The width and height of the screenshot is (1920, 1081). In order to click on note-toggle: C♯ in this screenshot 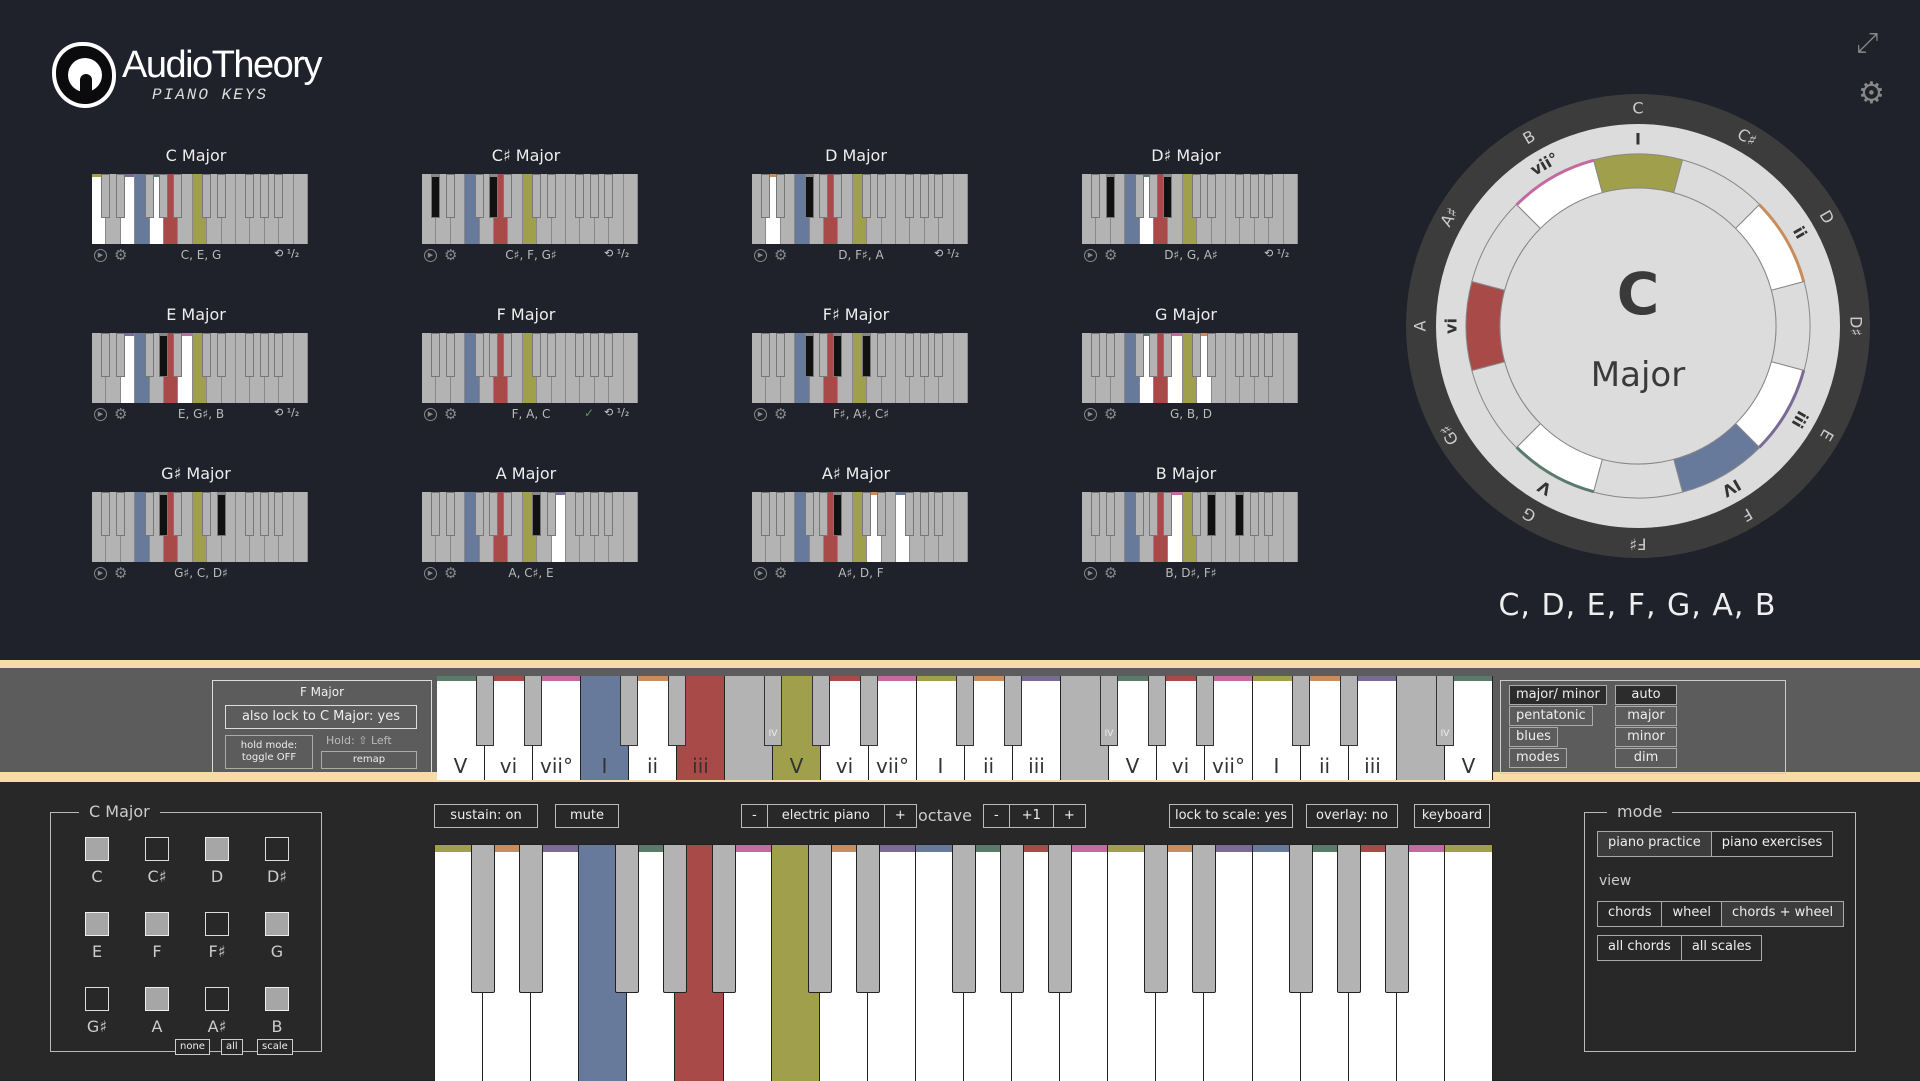, I will do `click(157, 861)`.